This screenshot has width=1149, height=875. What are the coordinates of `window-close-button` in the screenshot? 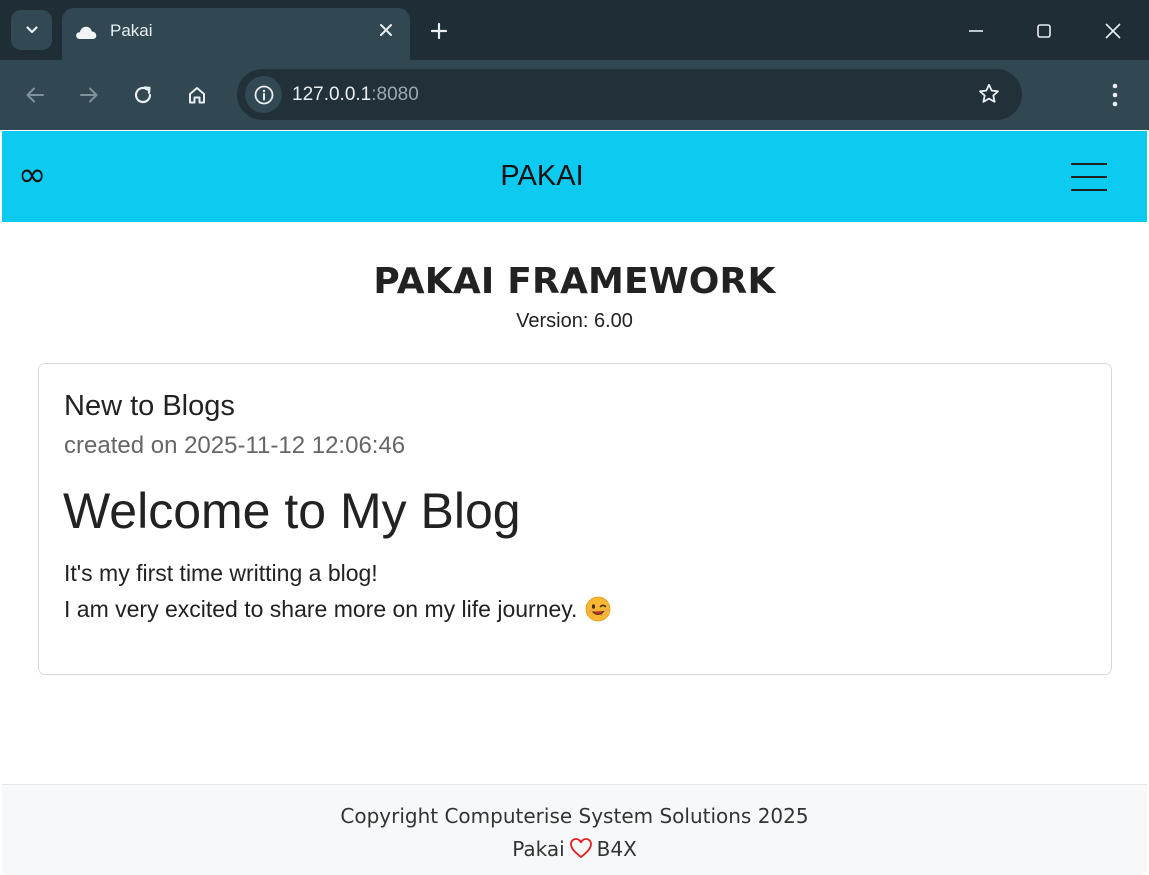 It's located at (1113, 31).